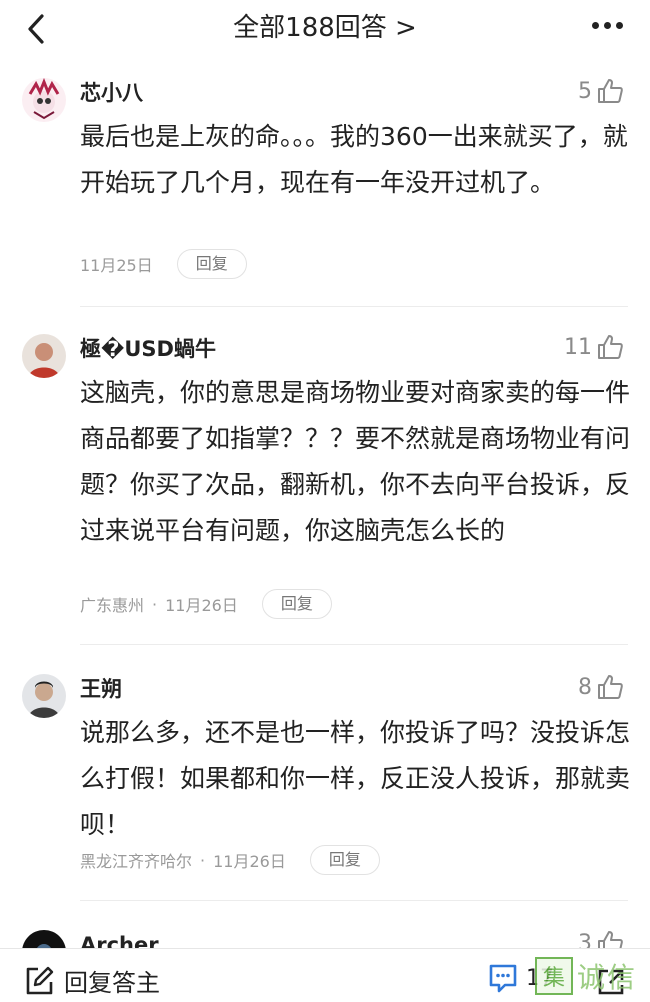 The image size is (650, 1002). I want to click on username: 極�USD蝸牛, so click(148, 349).